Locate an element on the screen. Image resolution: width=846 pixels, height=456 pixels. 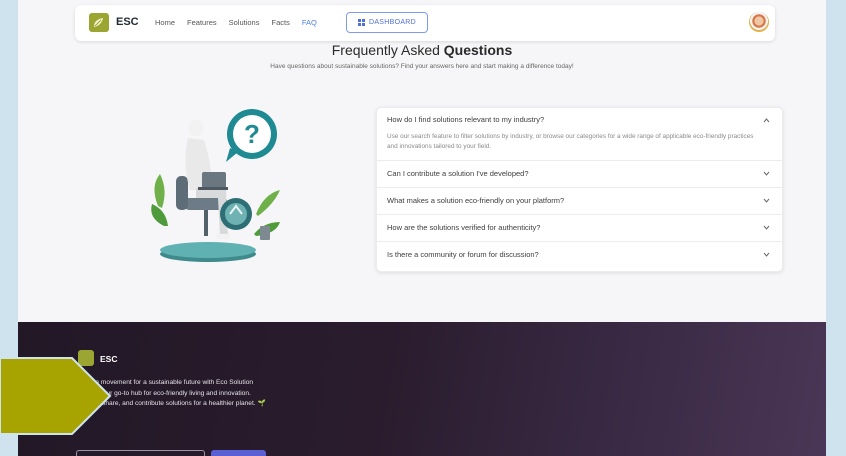
nav-faq: FAQ is located at coordinates (309, 22).